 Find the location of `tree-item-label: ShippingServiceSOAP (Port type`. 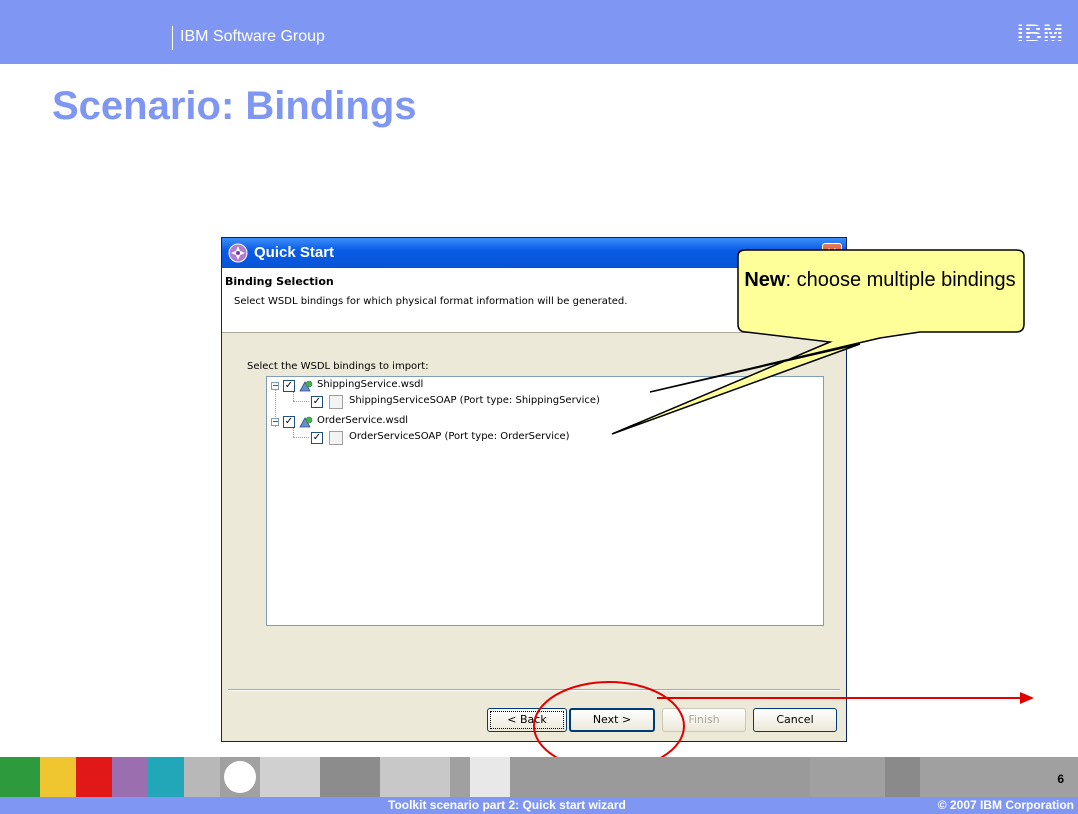

tree-item-label: ShippingServiceSOAP (Port type is located at coordinates (474, 400).